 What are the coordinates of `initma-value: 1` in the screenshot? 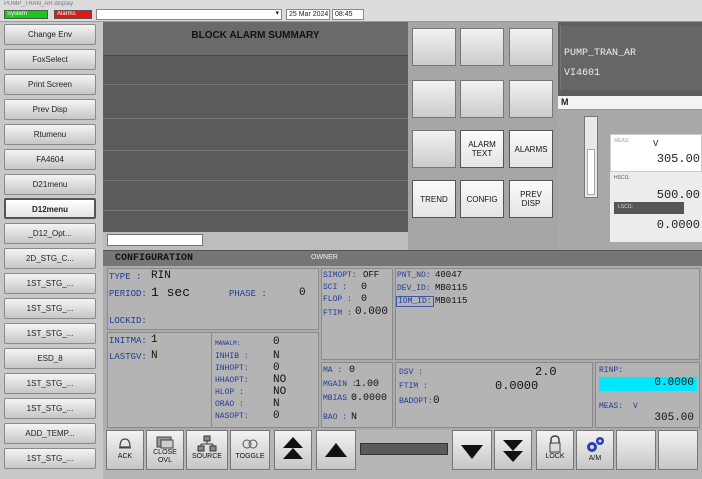 It's located at (154, 340).